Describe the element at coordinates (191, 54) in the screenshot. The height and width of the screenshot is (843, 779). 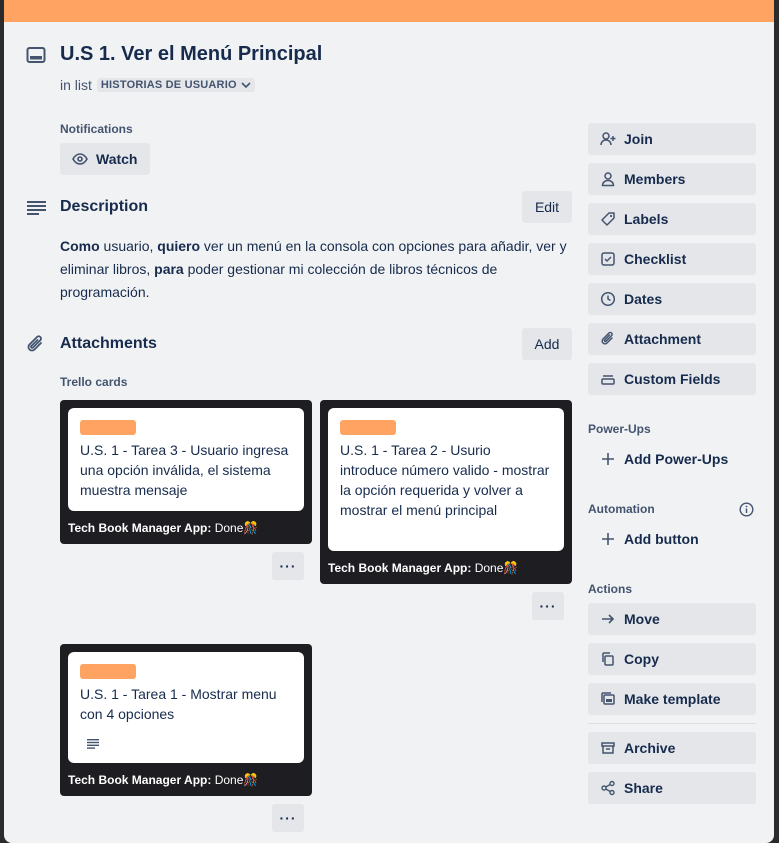
I see `card-title: U.S 1. Ver el Menú Principal` at that location.